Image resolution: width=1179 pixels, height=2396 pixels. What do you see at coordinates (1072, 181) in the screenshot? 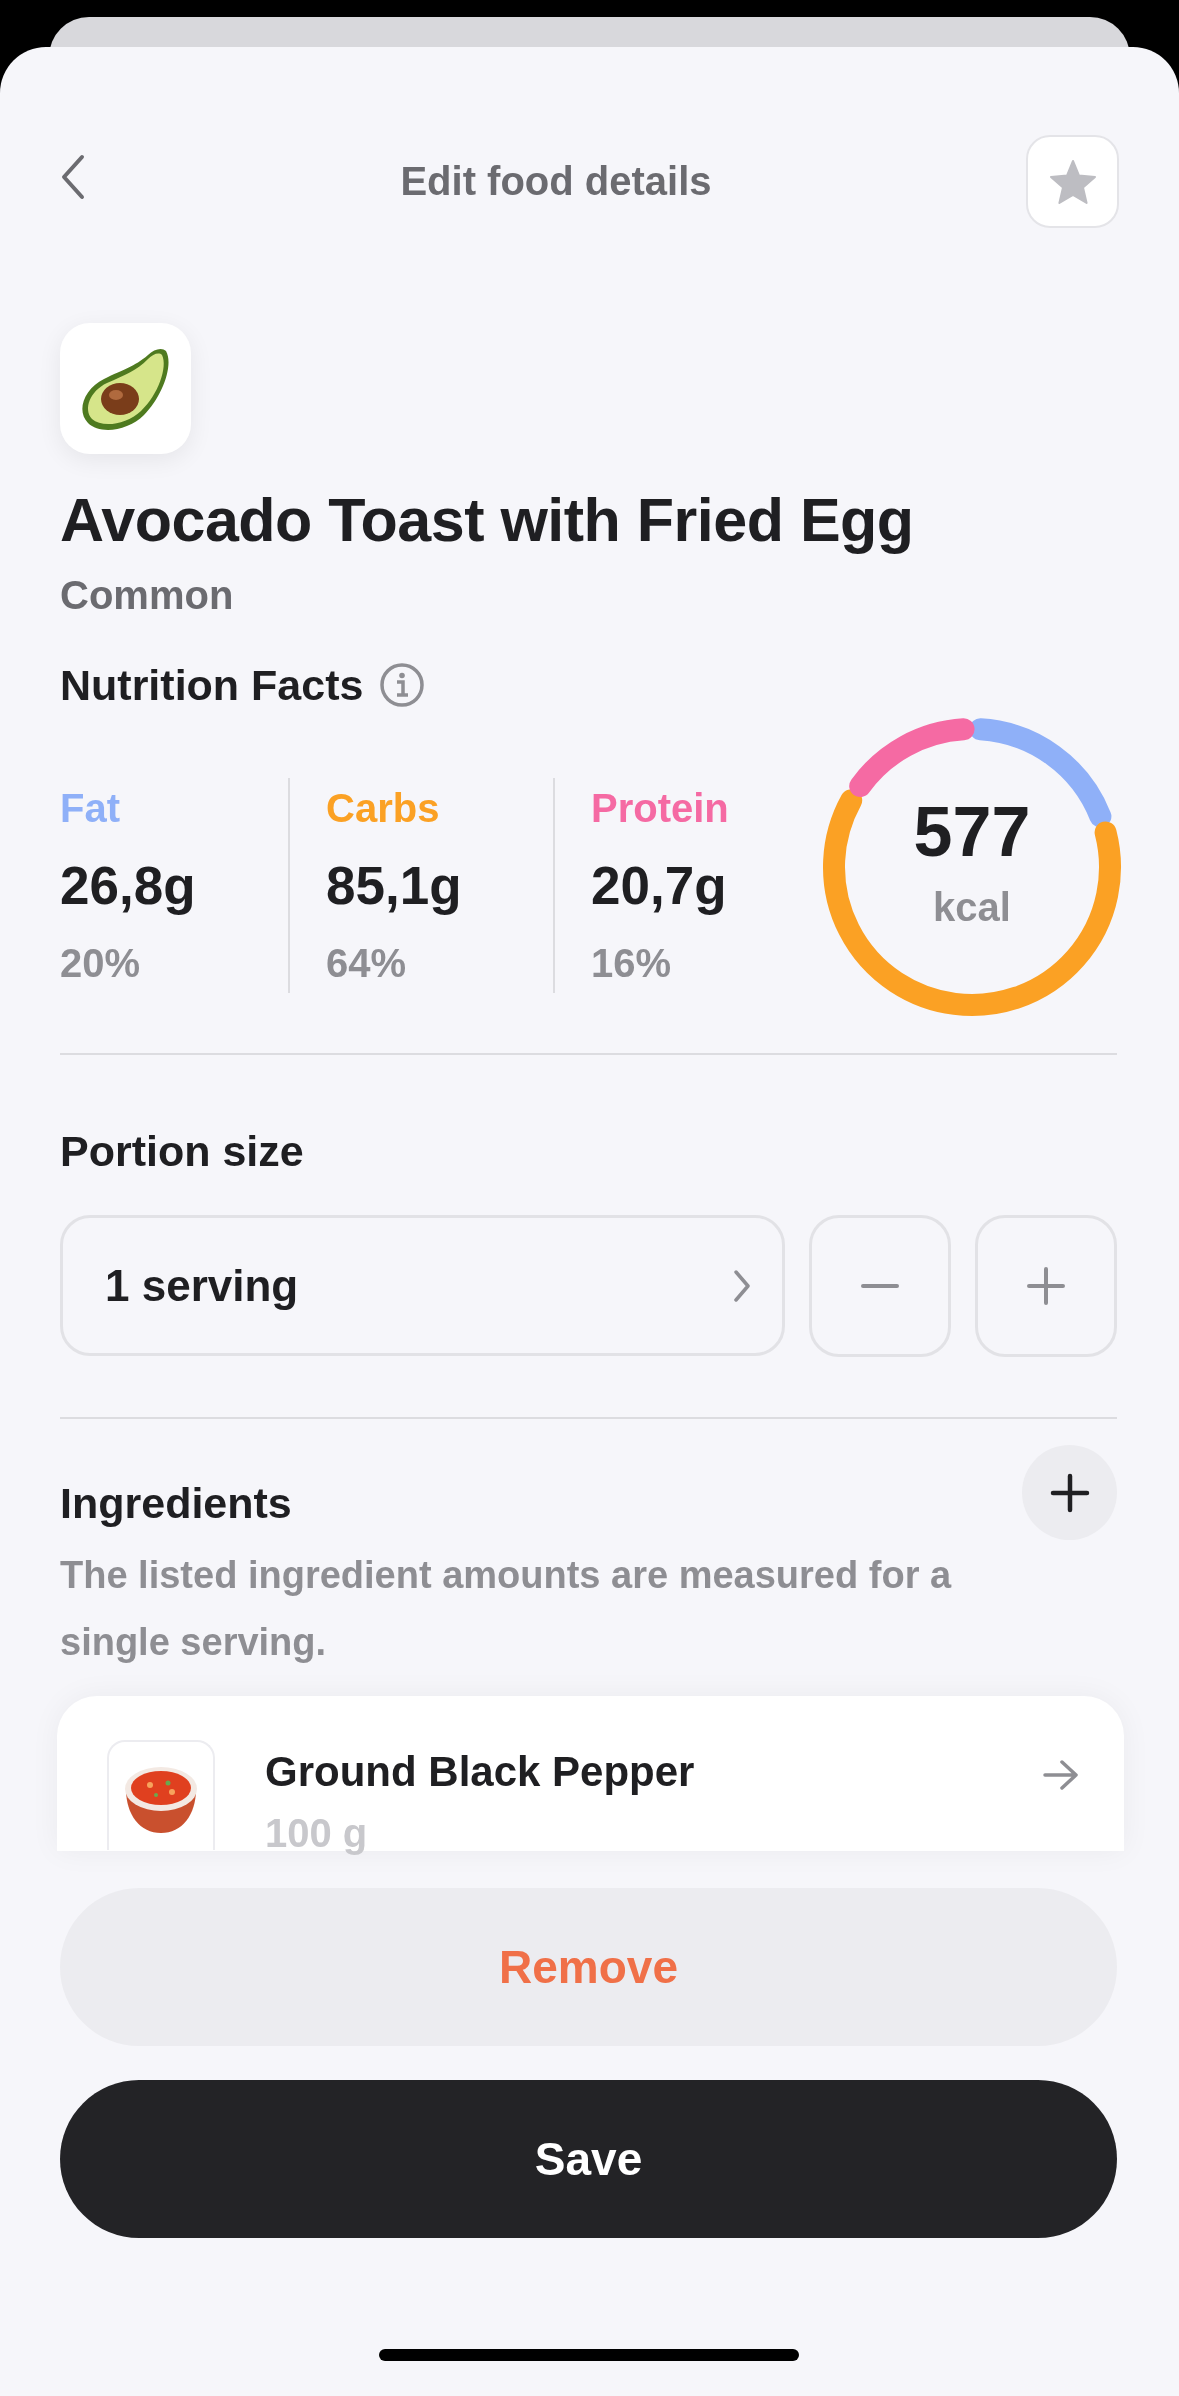
I see `favorite-button` at bounding box center [1072, 181].